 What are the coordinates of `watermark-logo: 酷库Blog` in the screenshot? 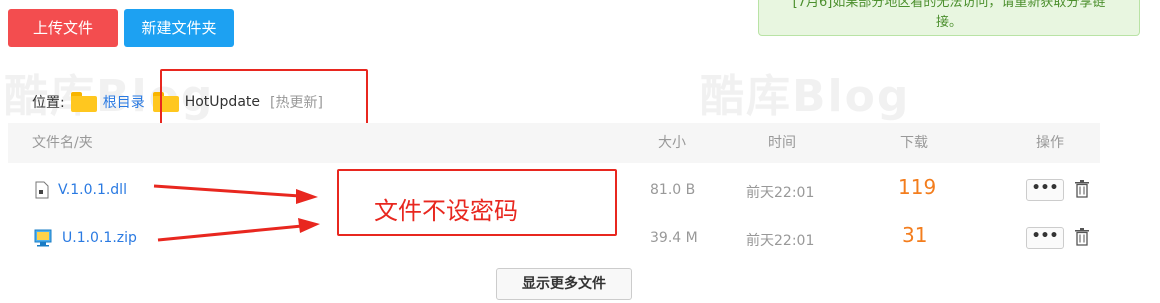 It's located at (805, 96).